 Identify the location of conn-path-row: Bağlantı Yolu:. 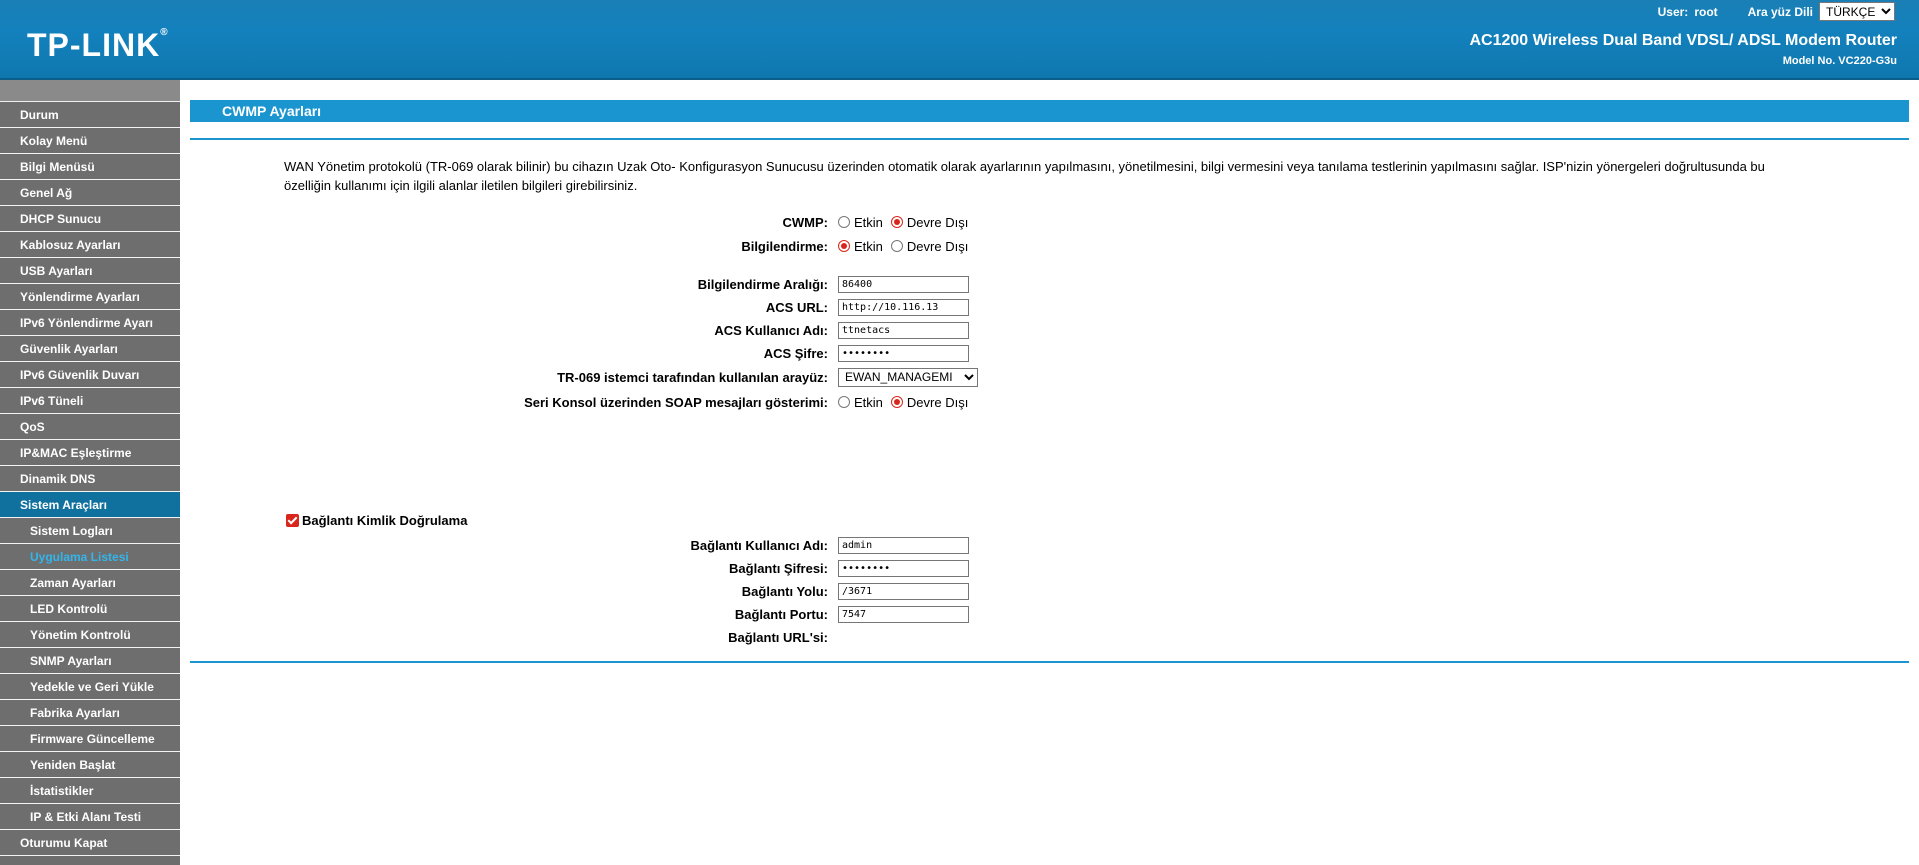
(840, 591).